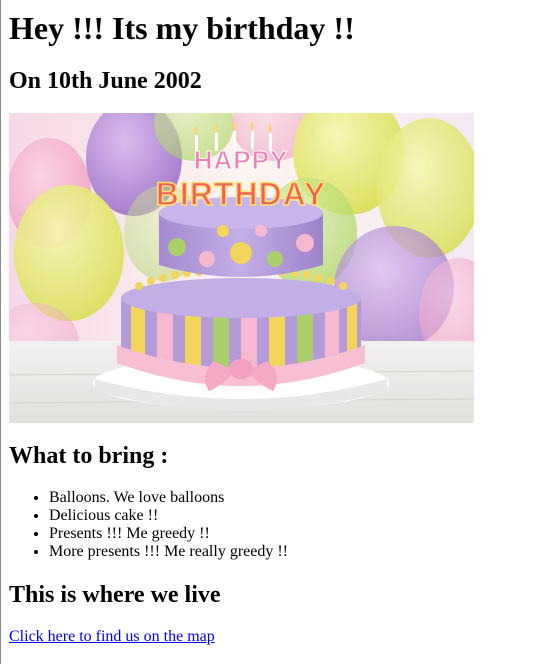 The height and width of the screenshot is (664, 533). What do you see at coordinates (241, 160) in the screenshot?
I see `cake-topper-happy: HAPPY` at bounding box center [241, 160].